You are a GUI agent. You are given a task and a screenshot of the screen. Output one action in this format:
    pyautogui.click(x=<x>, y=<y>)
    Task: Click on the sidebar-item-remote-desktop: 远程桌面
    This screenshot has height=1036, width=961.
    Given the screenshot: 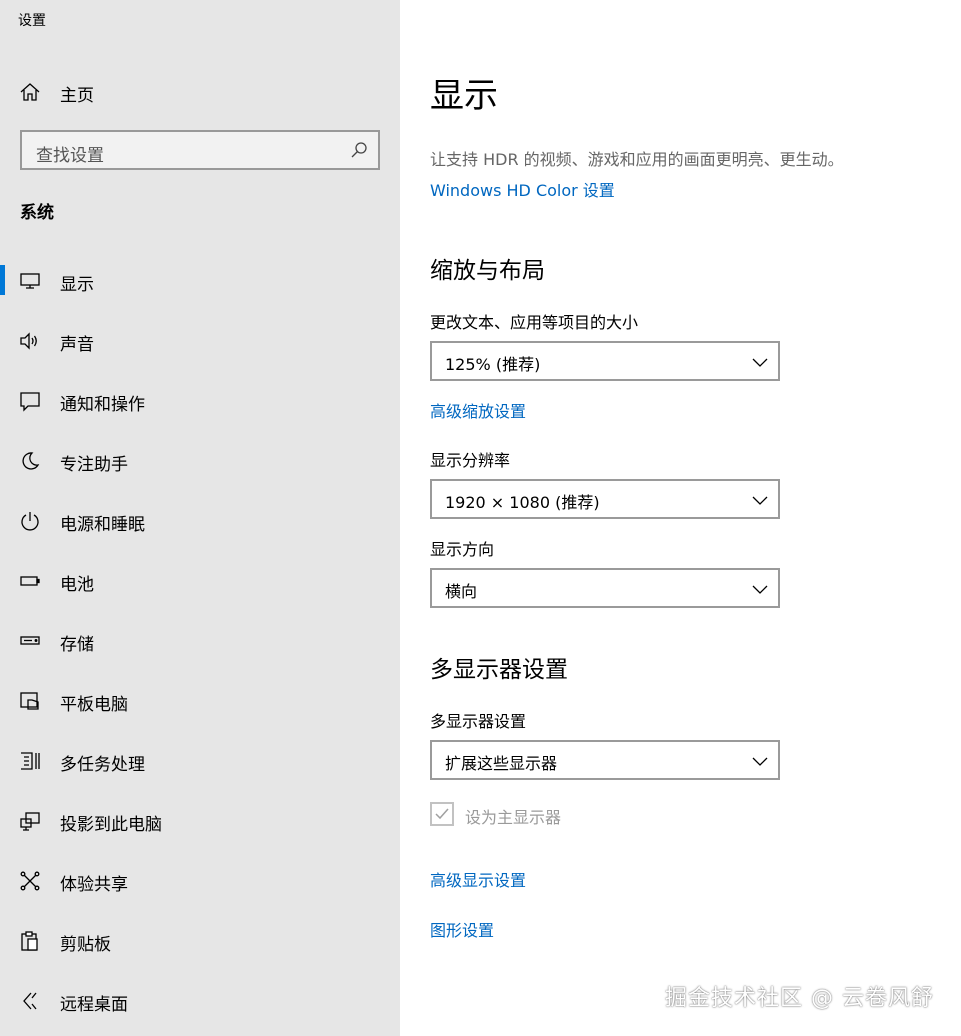 What is the action you would take?
    pyautogui.click(x=200, y=1001)
    